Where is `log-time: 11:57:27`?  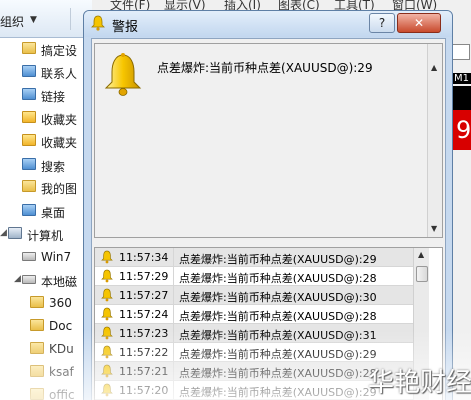
log-time: 11:57:27 is located at coordinates (144, 295).